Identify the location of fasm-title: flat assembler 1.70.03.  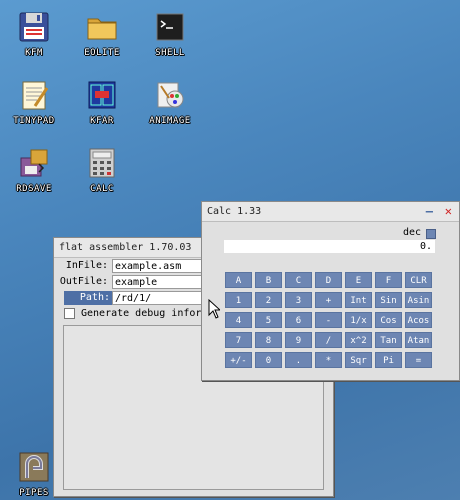
(125, 247).